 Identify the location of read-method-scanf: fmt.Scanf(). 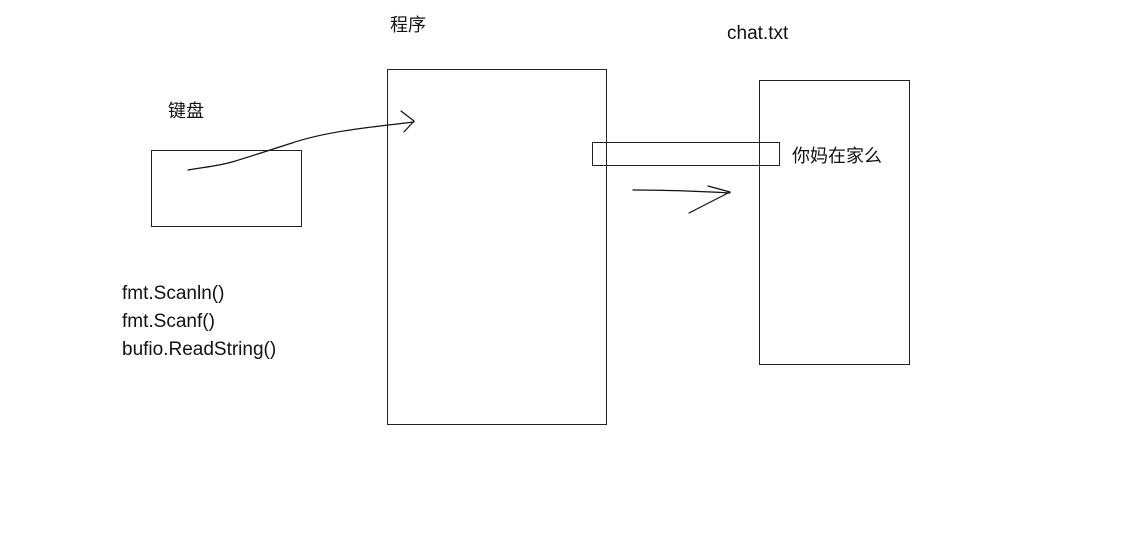
(168, 321).